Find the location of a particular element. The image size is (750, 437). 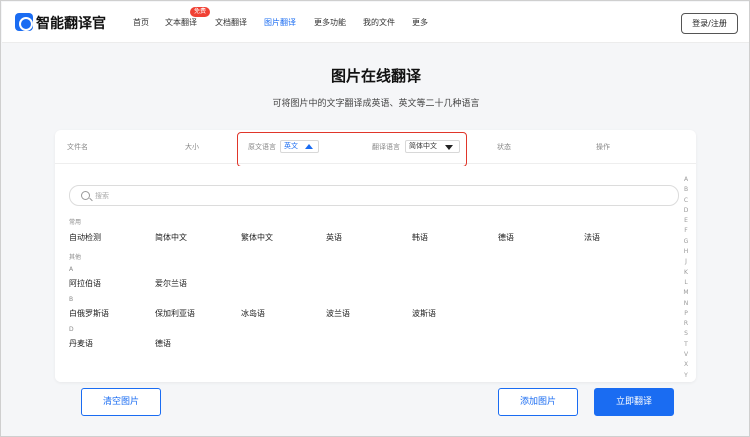

col-source-language: 原文语言 is located at coordinates (262, 147).